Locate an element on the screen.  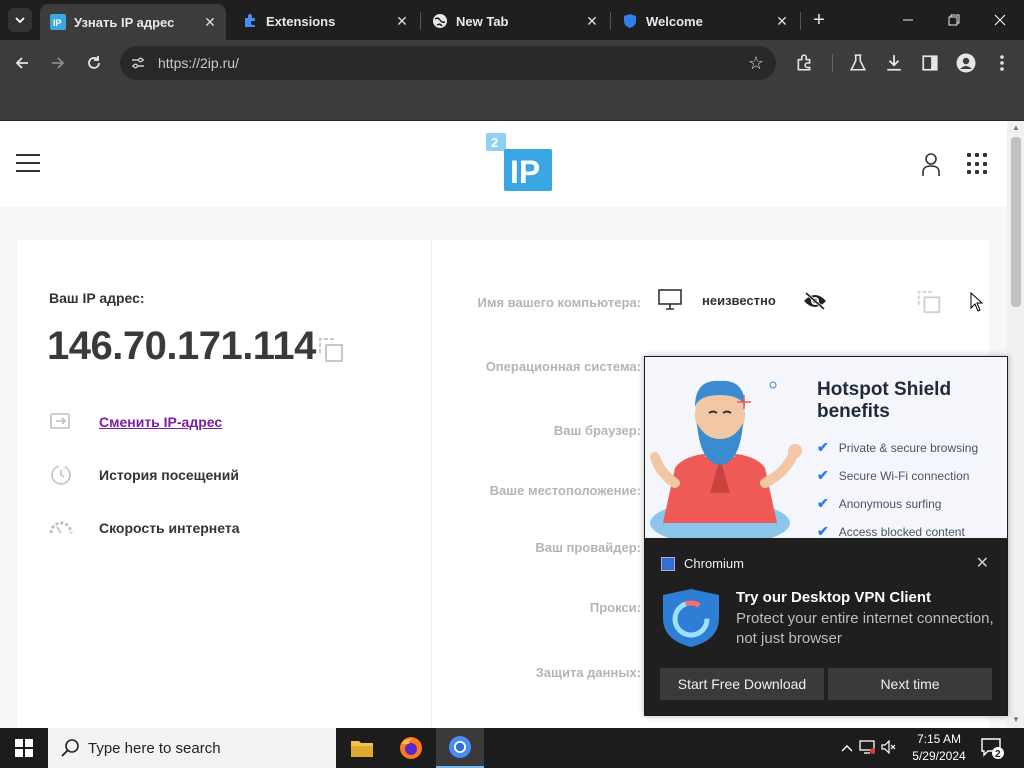
user-account-icon is located at coordinates (931, 164).